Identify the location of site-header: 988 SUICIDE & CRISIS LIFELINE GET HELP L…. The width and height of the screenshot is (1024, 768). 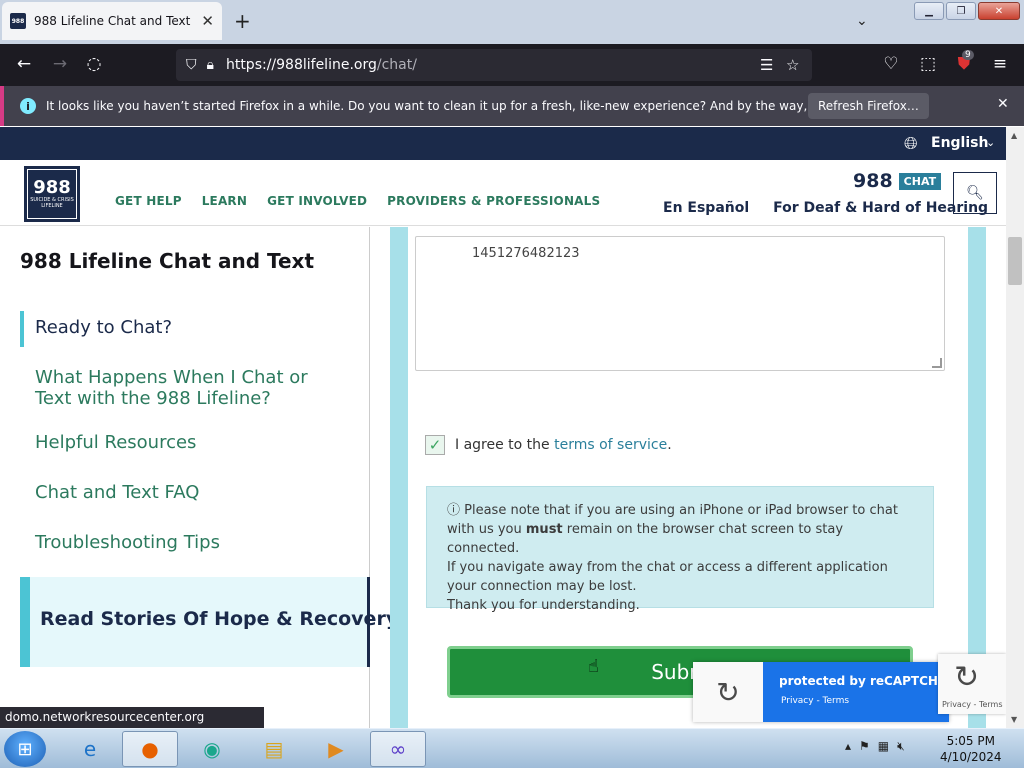
(503, 193).